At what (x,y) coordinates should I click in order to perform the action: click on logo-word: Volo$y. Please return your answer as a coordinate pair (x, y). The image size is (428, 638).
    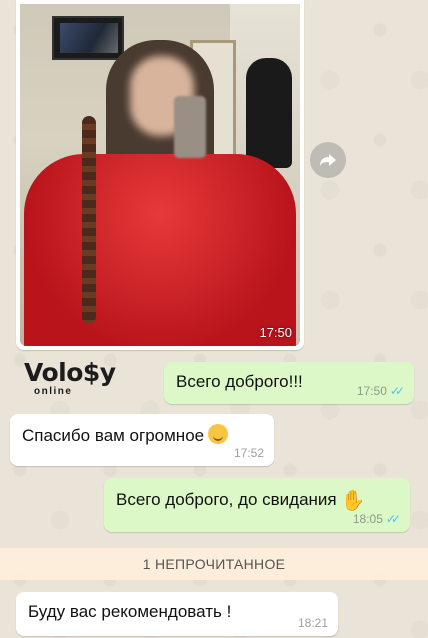
    Looking at the image, I should click on (70, 372).